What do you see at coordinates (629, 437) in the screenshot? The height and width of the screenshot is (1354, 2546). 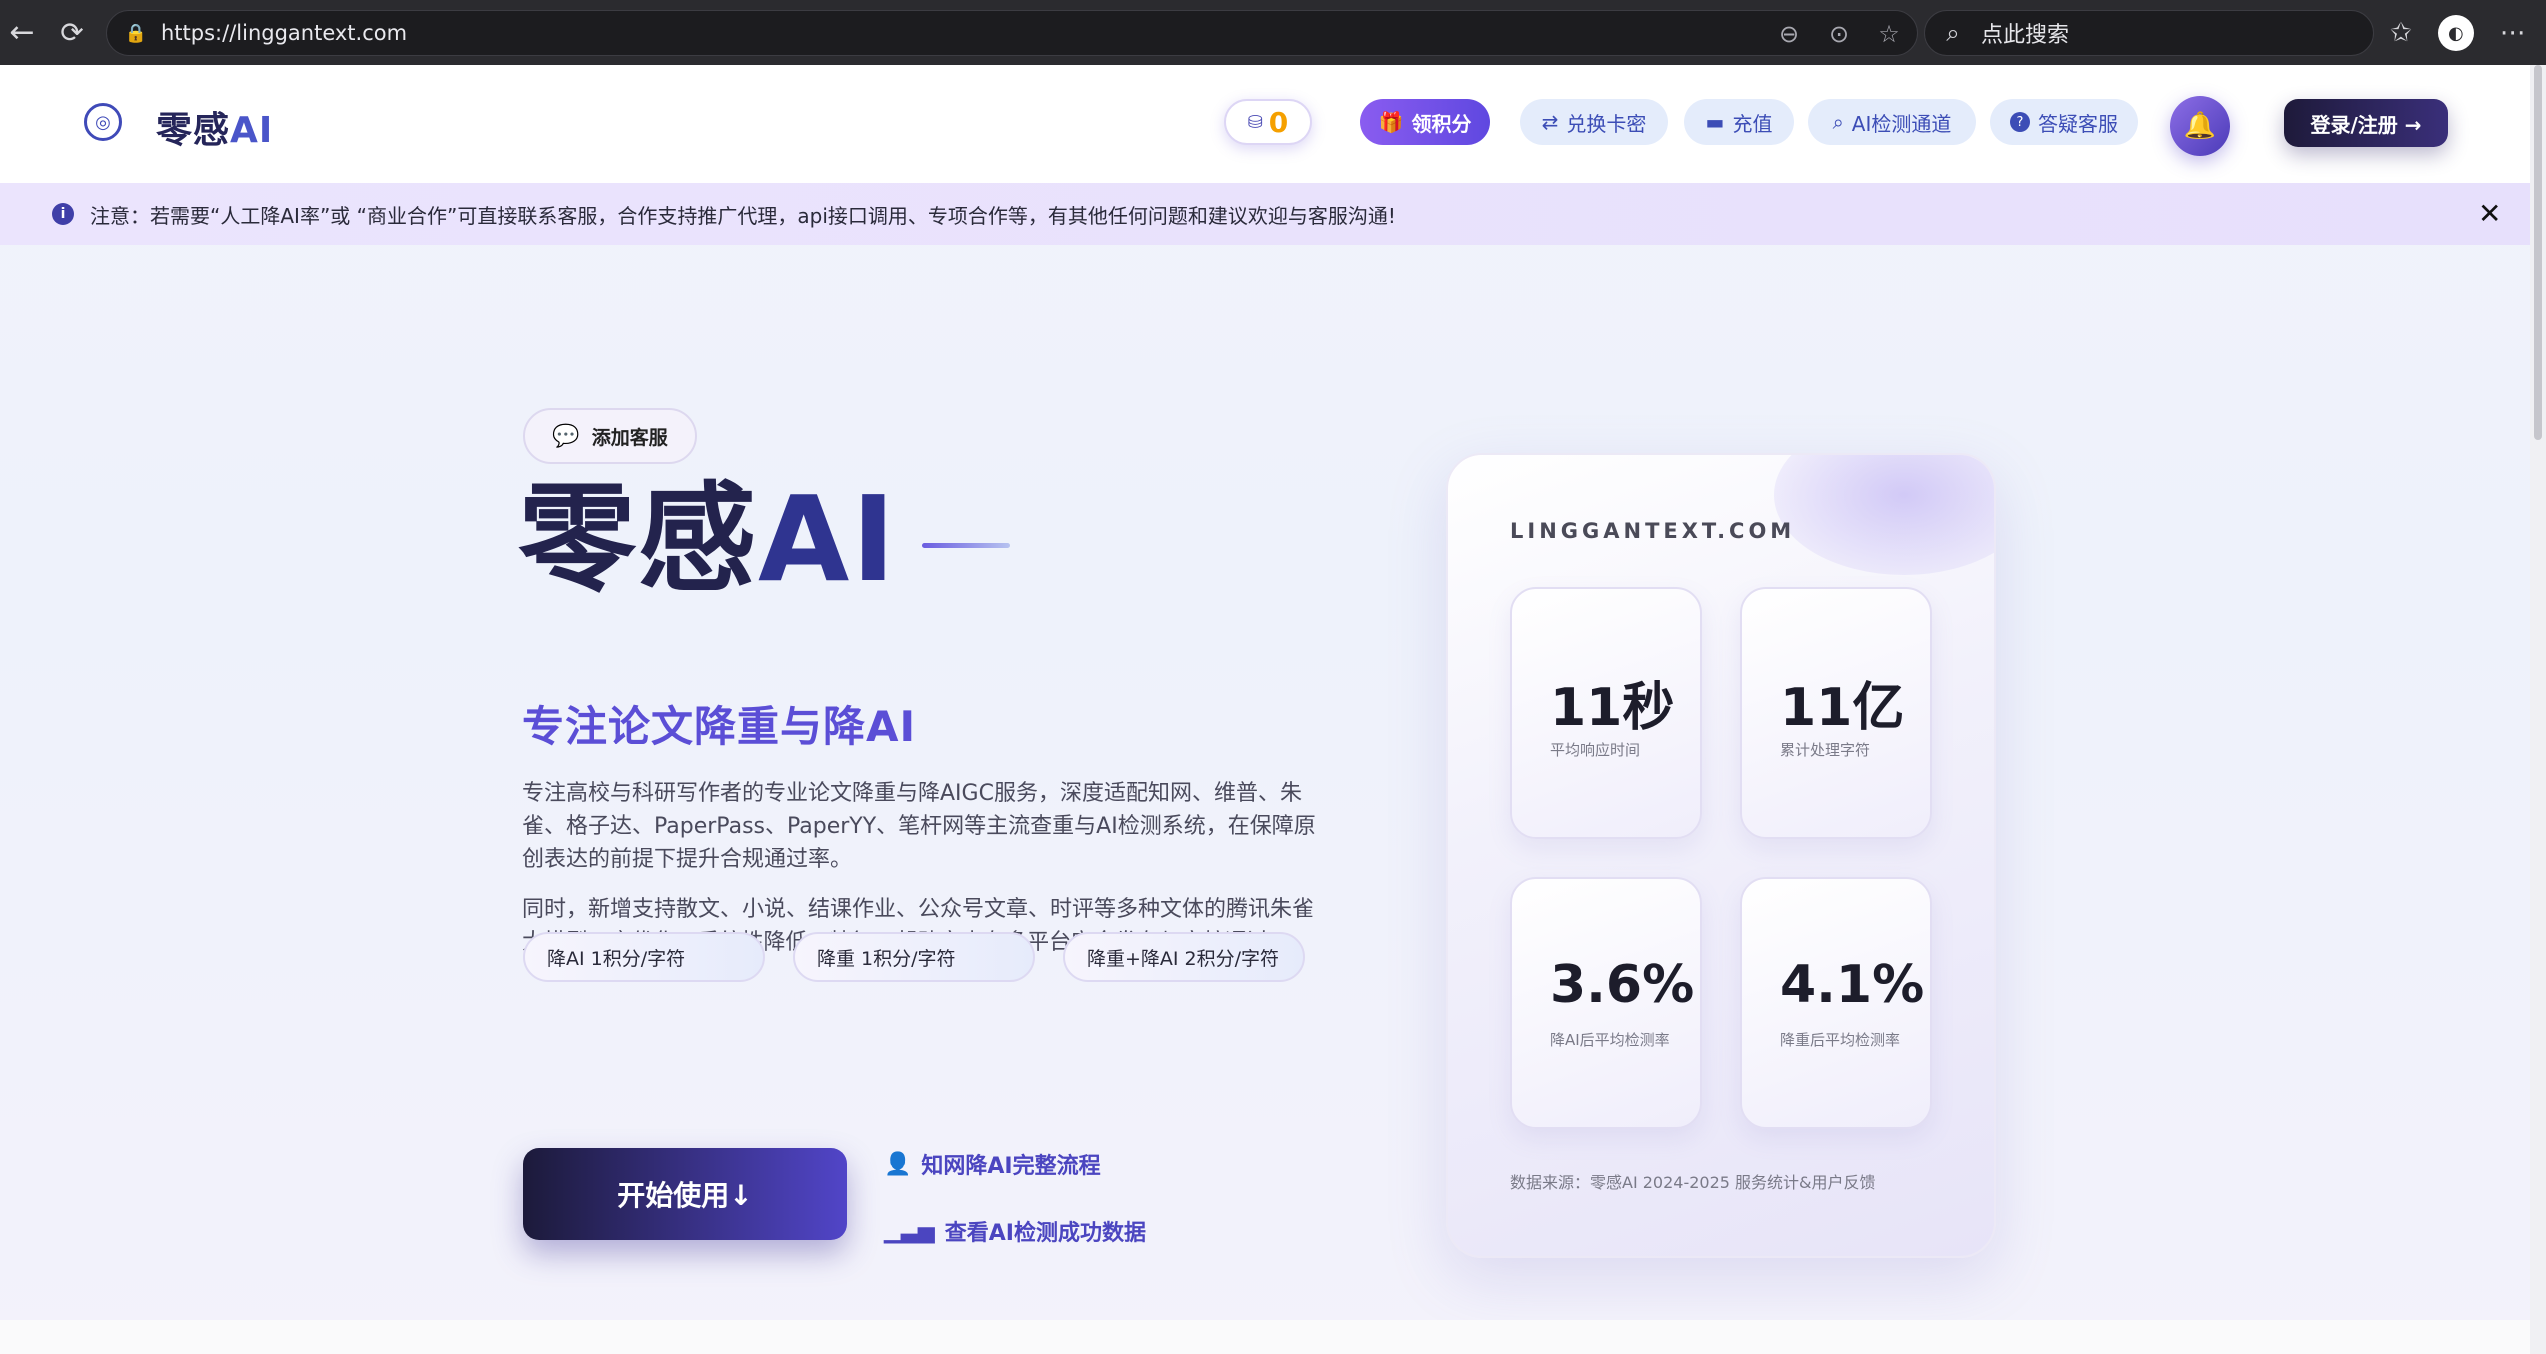 I see `add-support-label: 添加客服` at bounding box center [629, 437].